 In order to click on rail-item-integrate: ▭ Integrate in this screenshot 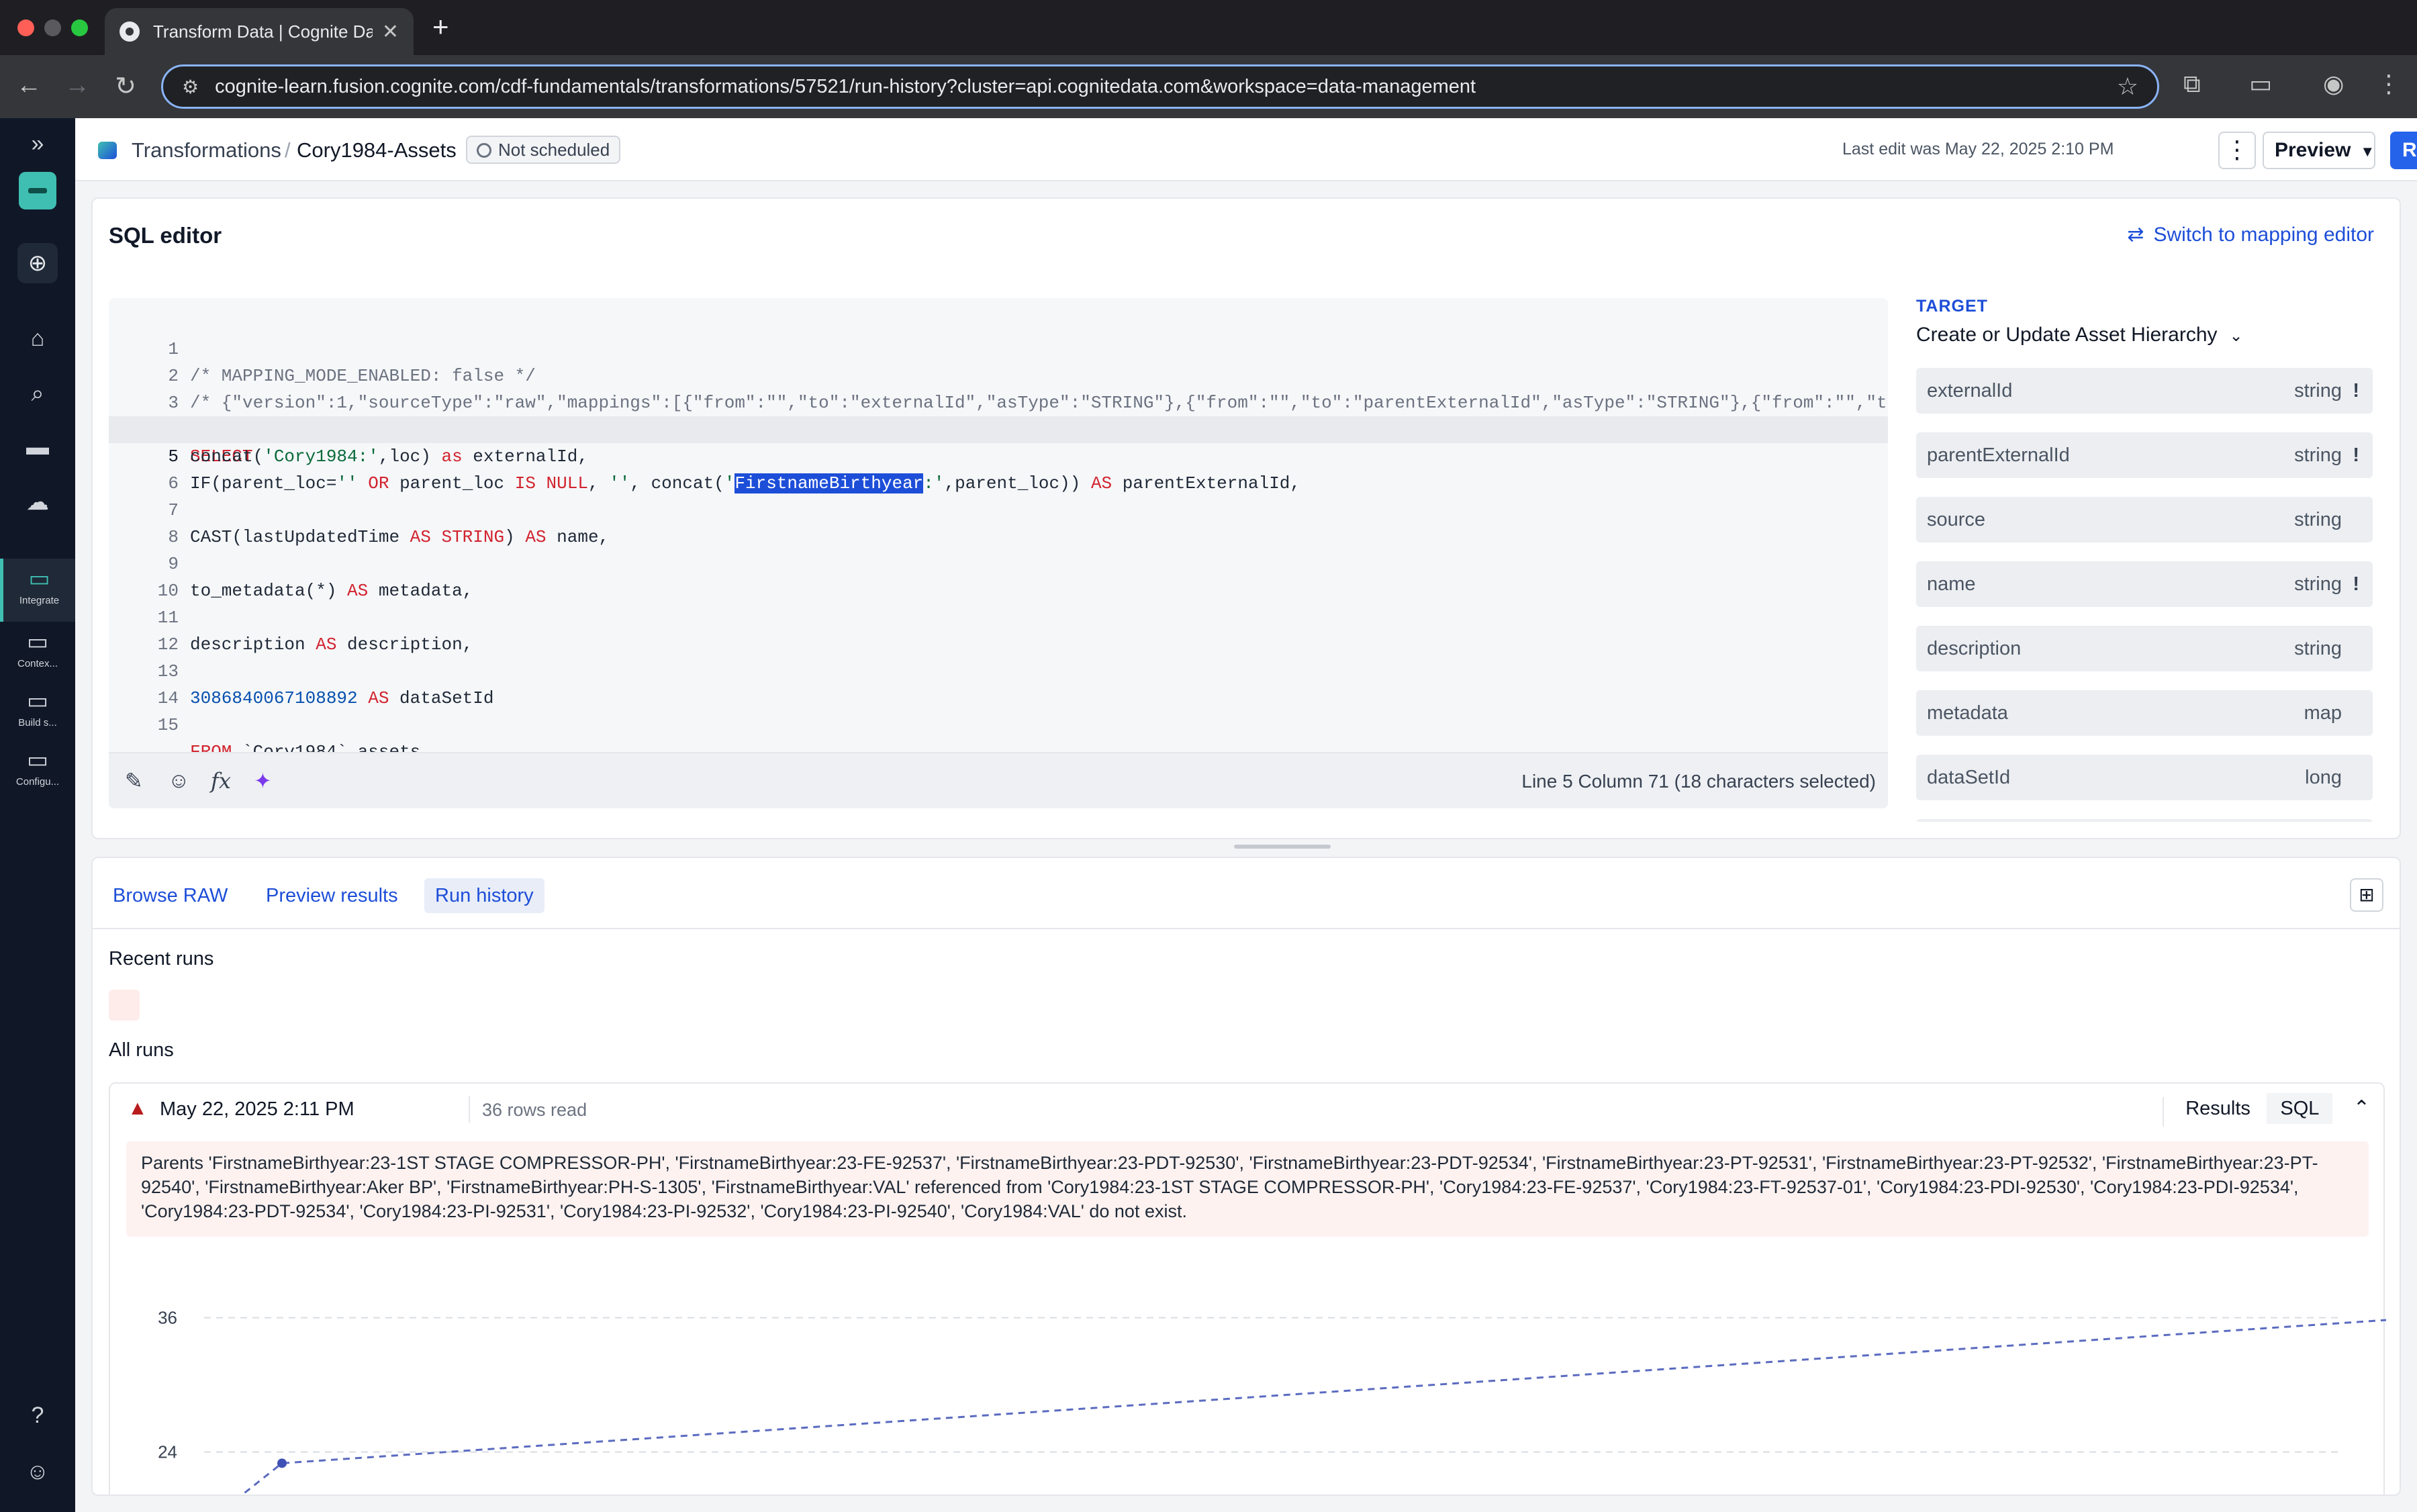, I will do `click(37, 590)`.